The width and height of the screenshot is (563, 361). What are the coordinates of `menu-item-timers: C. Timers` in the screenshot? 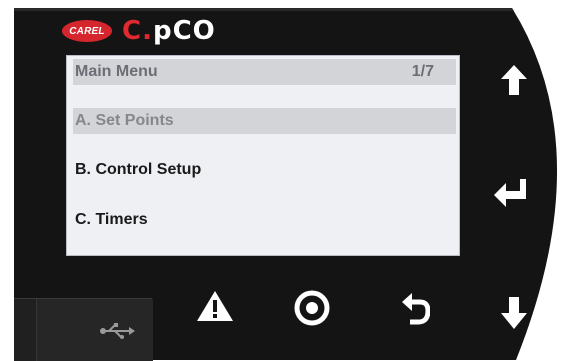 It's located at (264, 220).